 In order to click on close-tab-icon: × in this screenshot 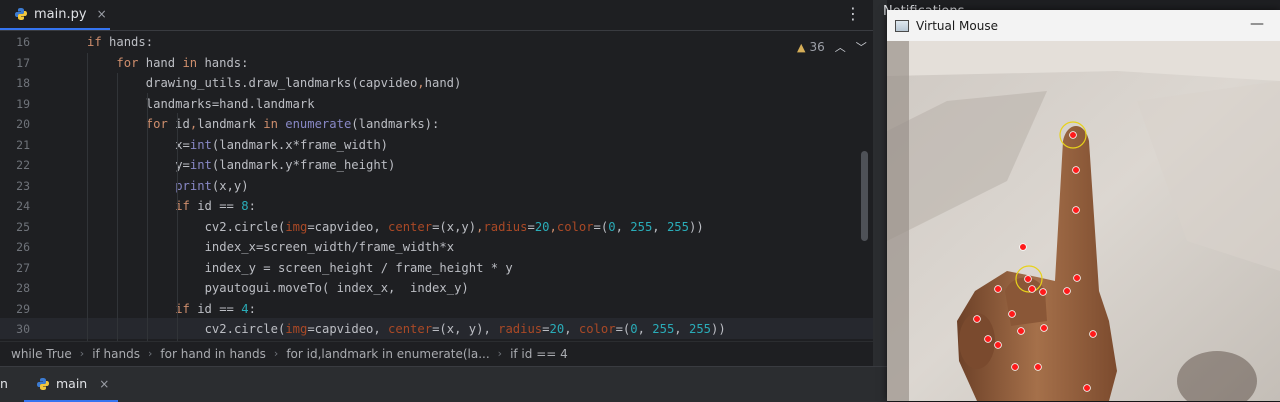, I will do `click(102, 14)`.